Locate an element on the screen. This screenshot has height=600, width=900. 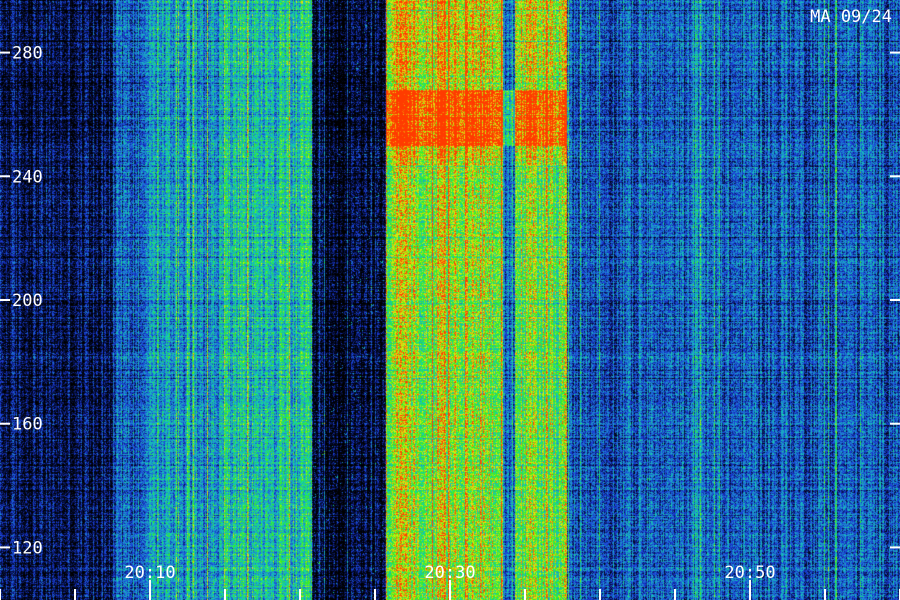
y-tick-label: 120 is located at coordinates (27, 548).